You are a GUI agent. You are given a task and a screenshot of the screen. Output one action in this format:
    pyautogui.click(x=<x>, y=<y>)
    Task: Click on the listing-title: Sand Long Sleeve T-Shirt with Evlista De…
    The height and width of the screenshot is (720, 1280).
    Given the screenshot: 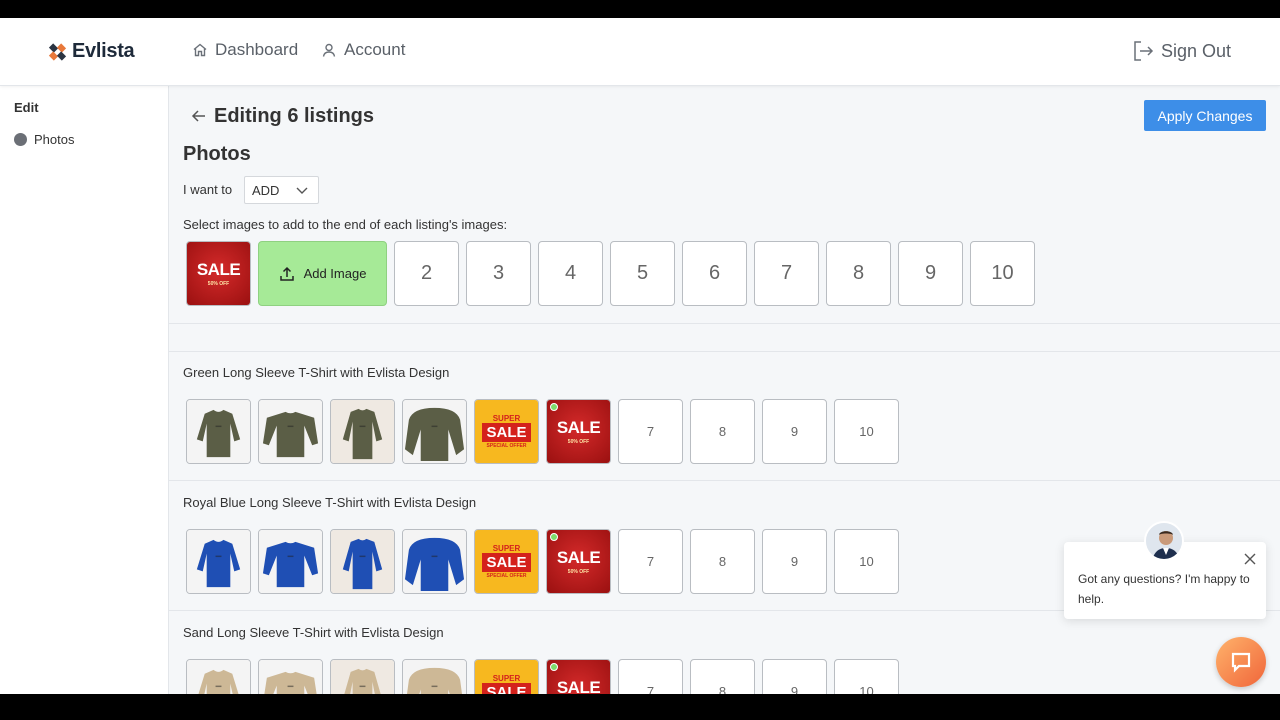 What is the action you would take?
    pyautogui.click(x=313, y=632)
    